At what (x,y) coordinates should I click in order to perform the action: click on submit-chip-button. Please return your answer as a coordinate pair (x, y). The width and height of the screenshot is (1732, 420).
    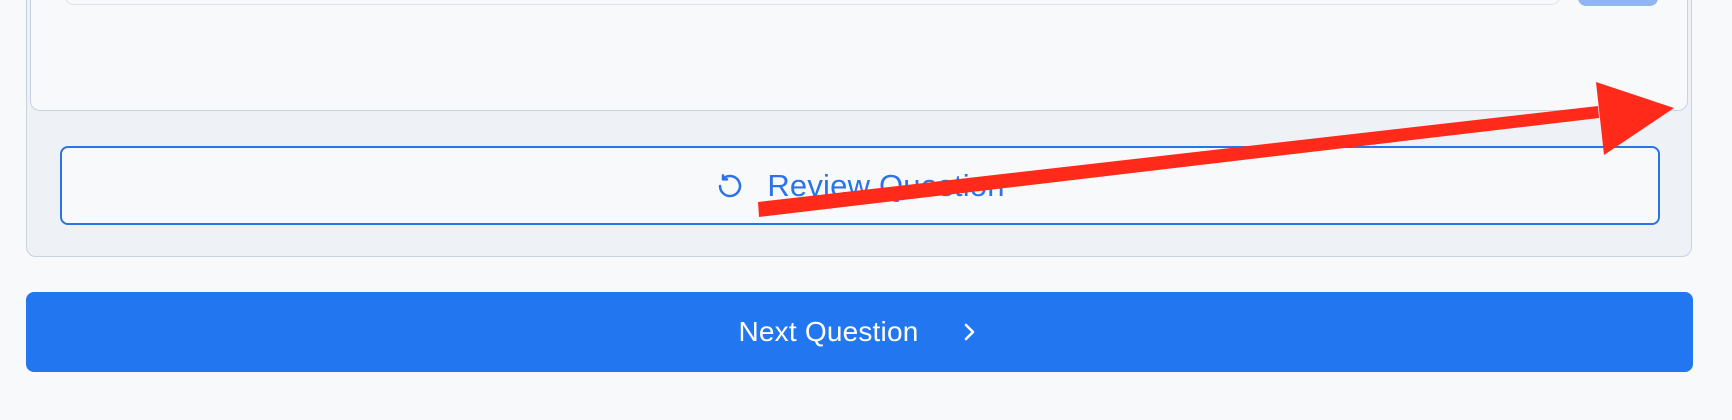
    Looking at the image, I should click on (1618, 3).